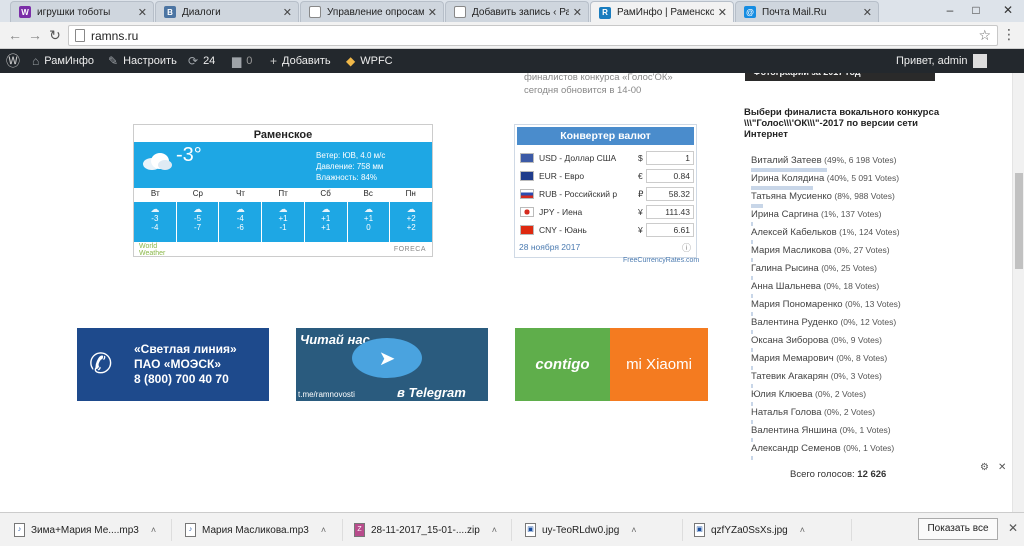 This screenshot has height=546, width=1024. Describe the element at coordinates (873, 304) in the screenshot. I see `poll-option-votes: (0%, 13 Votes)` at that location.